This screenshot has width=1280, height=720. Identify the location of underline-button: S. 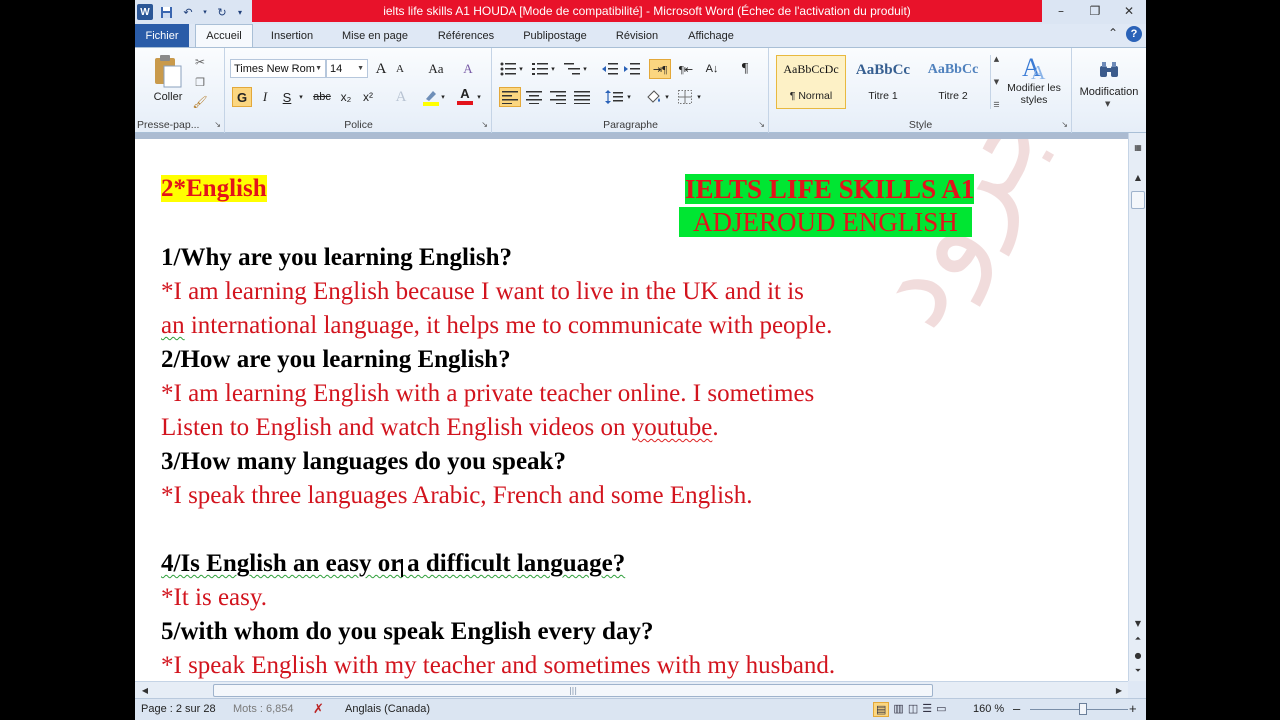
(287, 97).